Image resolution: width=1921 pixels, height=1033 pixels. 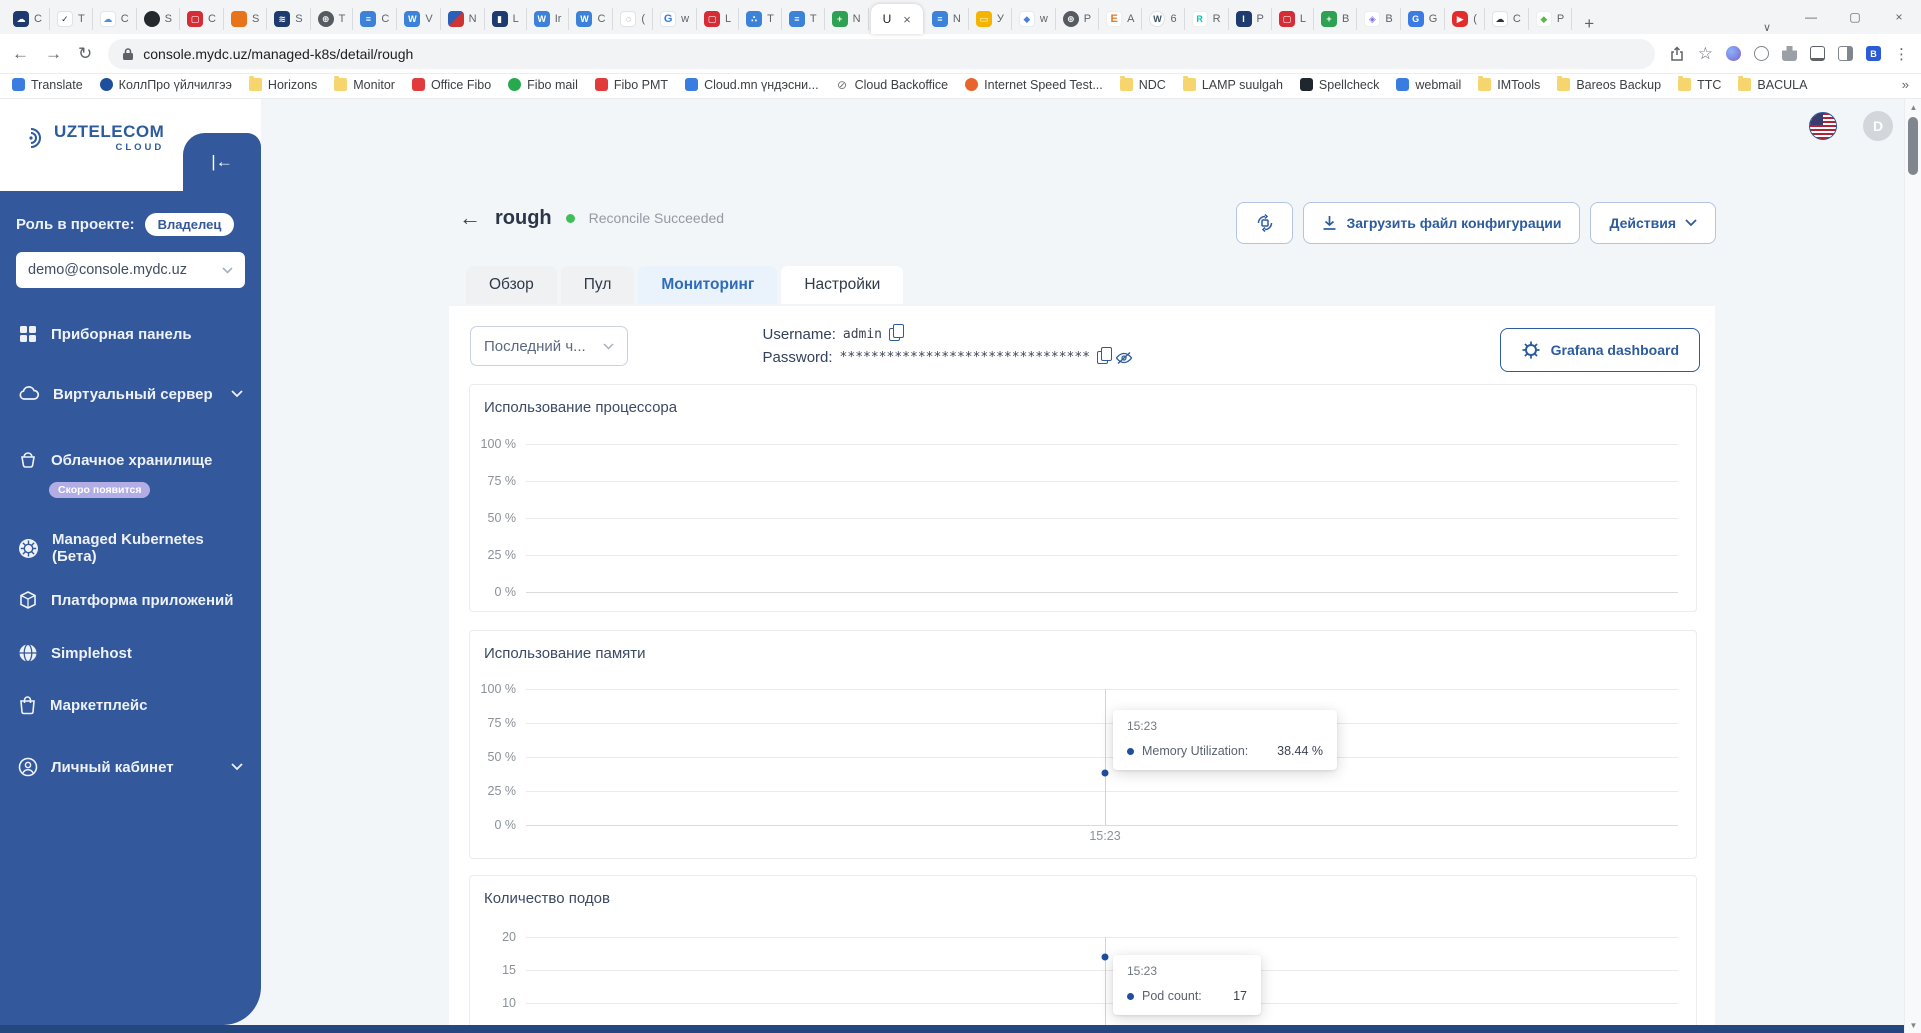 What do you see at coordinates (202, 19) in the screenshot?
I see `browser-tab: ▢ C` at bounding box center [202, 19].